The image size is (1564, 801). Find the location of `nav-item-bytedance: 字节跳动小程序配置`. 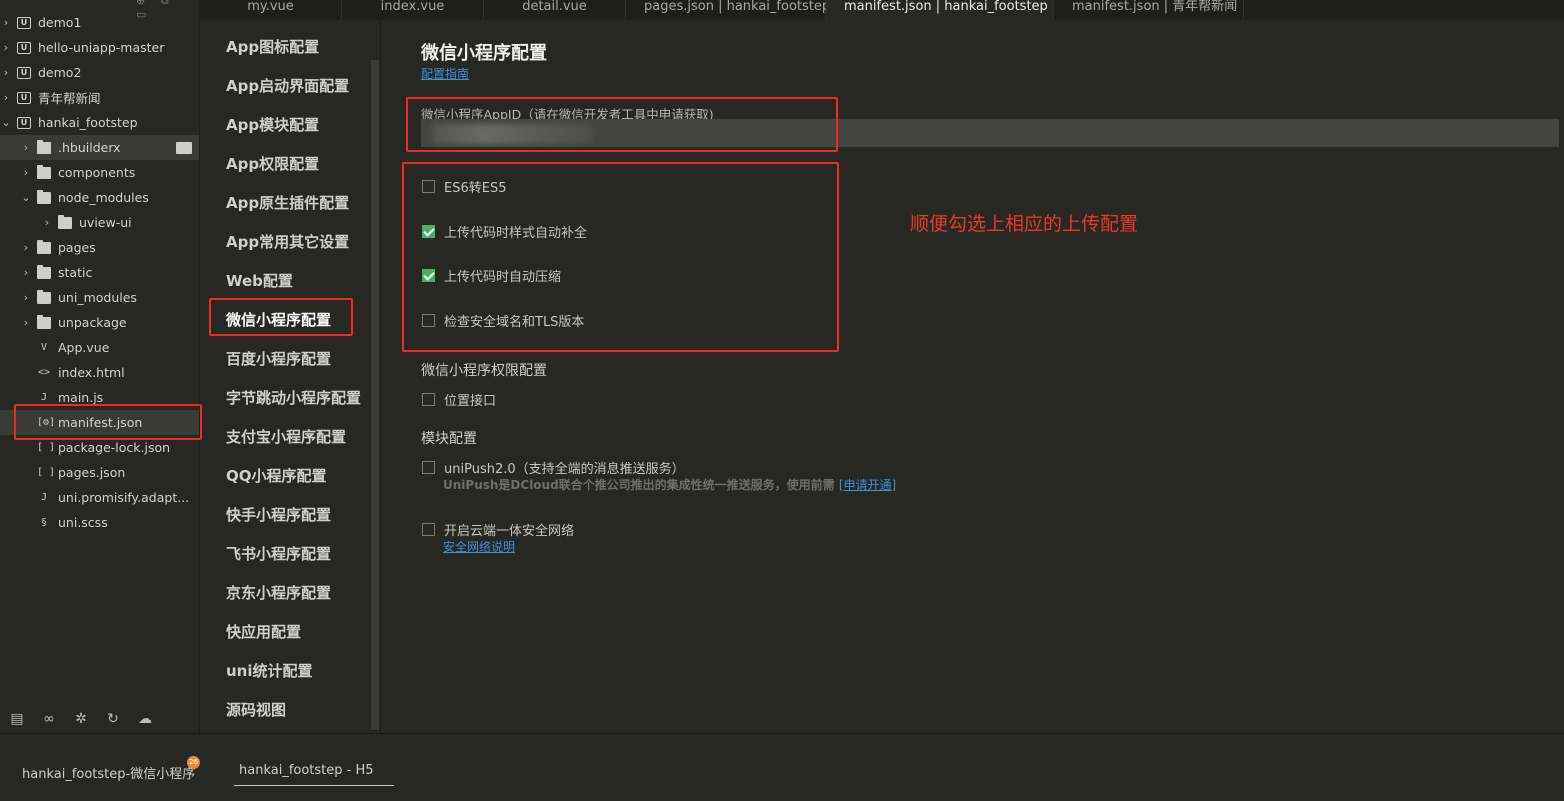

nav-item-bytedance: 字节跳动小程序配置 is located at coordinates (293, 397).